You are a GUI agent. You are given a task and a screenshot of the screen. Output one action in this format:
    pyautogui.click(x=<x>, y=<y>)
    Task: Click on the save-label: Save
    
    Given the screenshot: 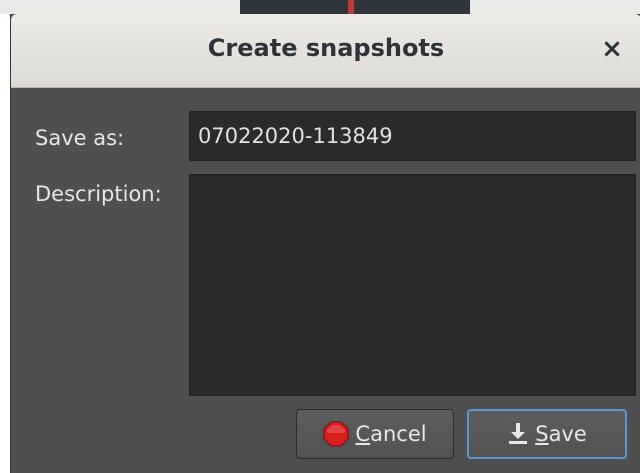 What is the action you would take?
    pyautogui.click(x=561, y=434)
    